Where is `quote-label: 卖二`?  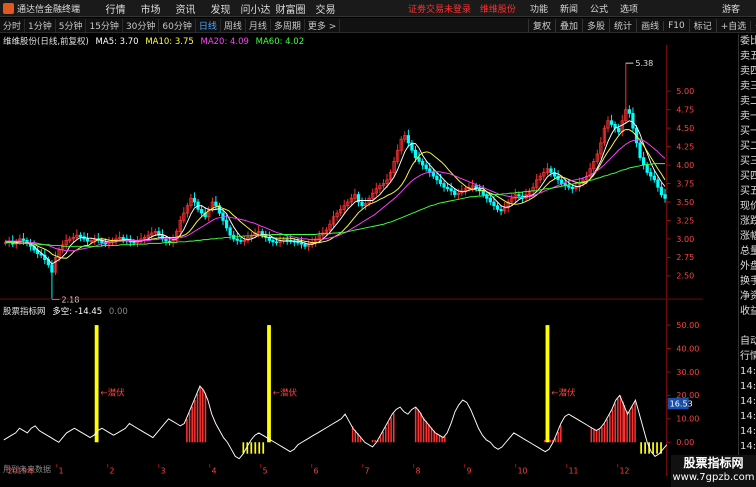 quote-label: 卖二 is located at coordinates (748, 101).